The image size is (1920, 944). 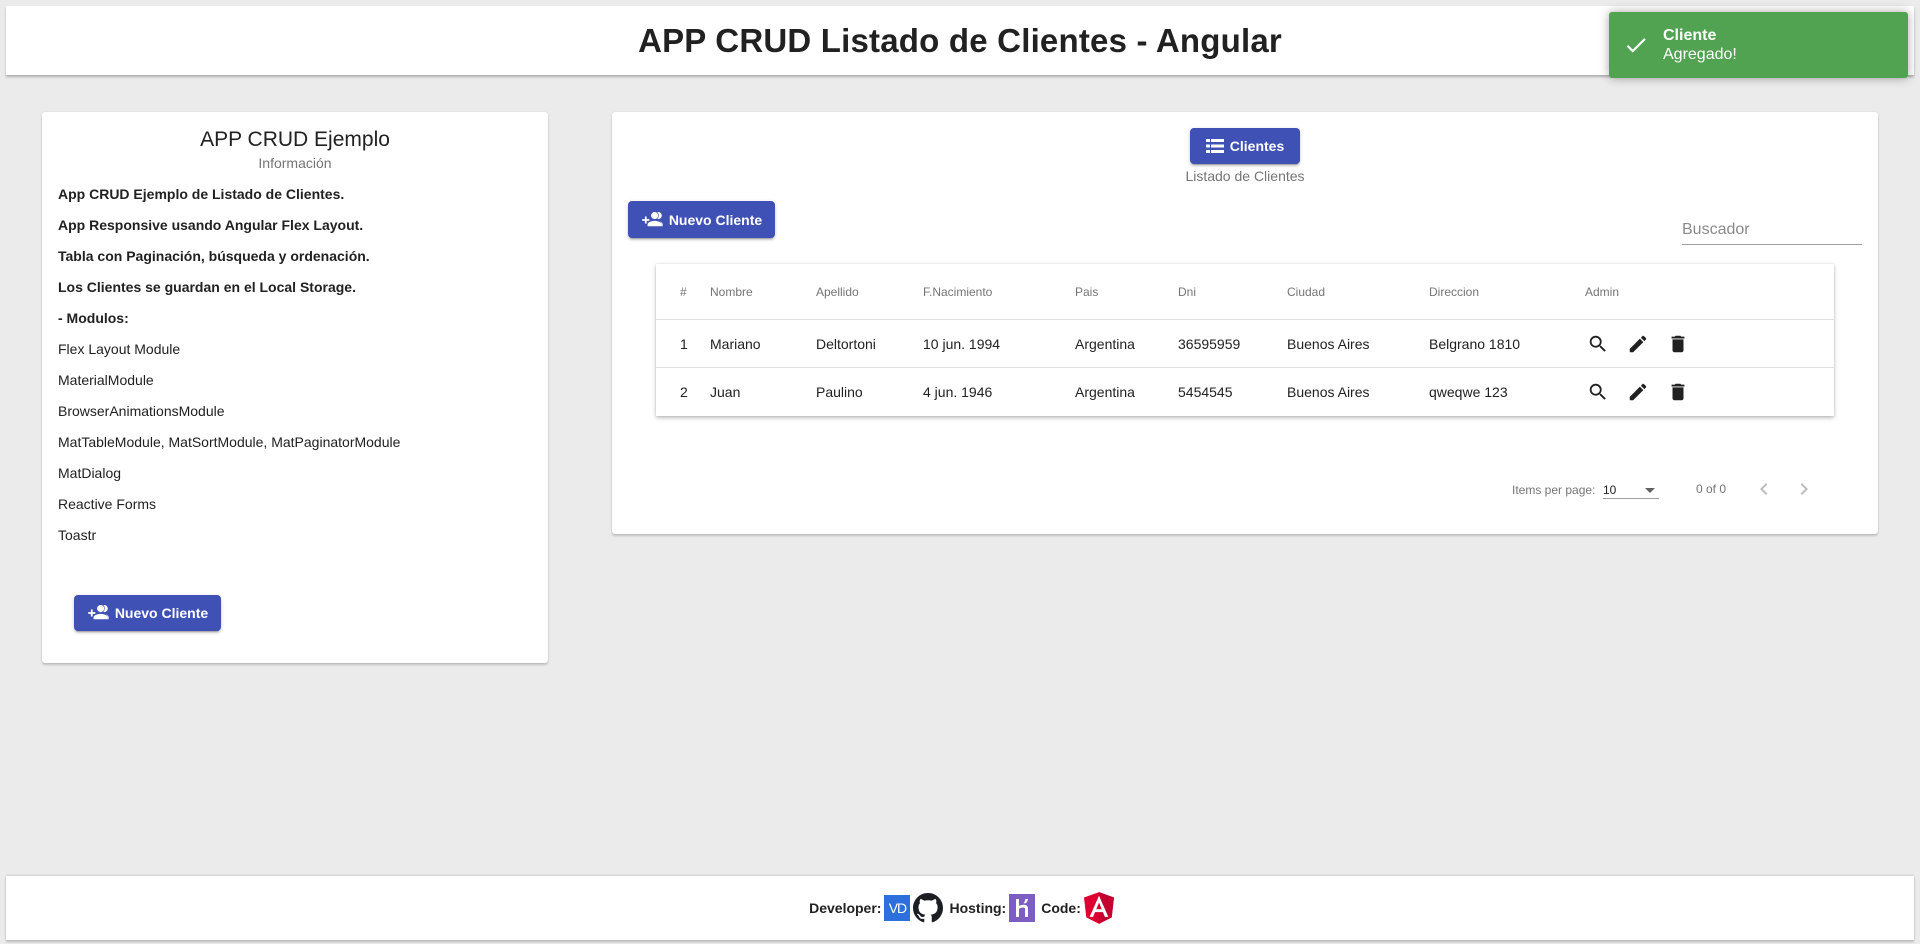 What do you see at coordinates (1636, 45) in the screenshot?
I see `check-icon` at bounding box center [1636, 45].